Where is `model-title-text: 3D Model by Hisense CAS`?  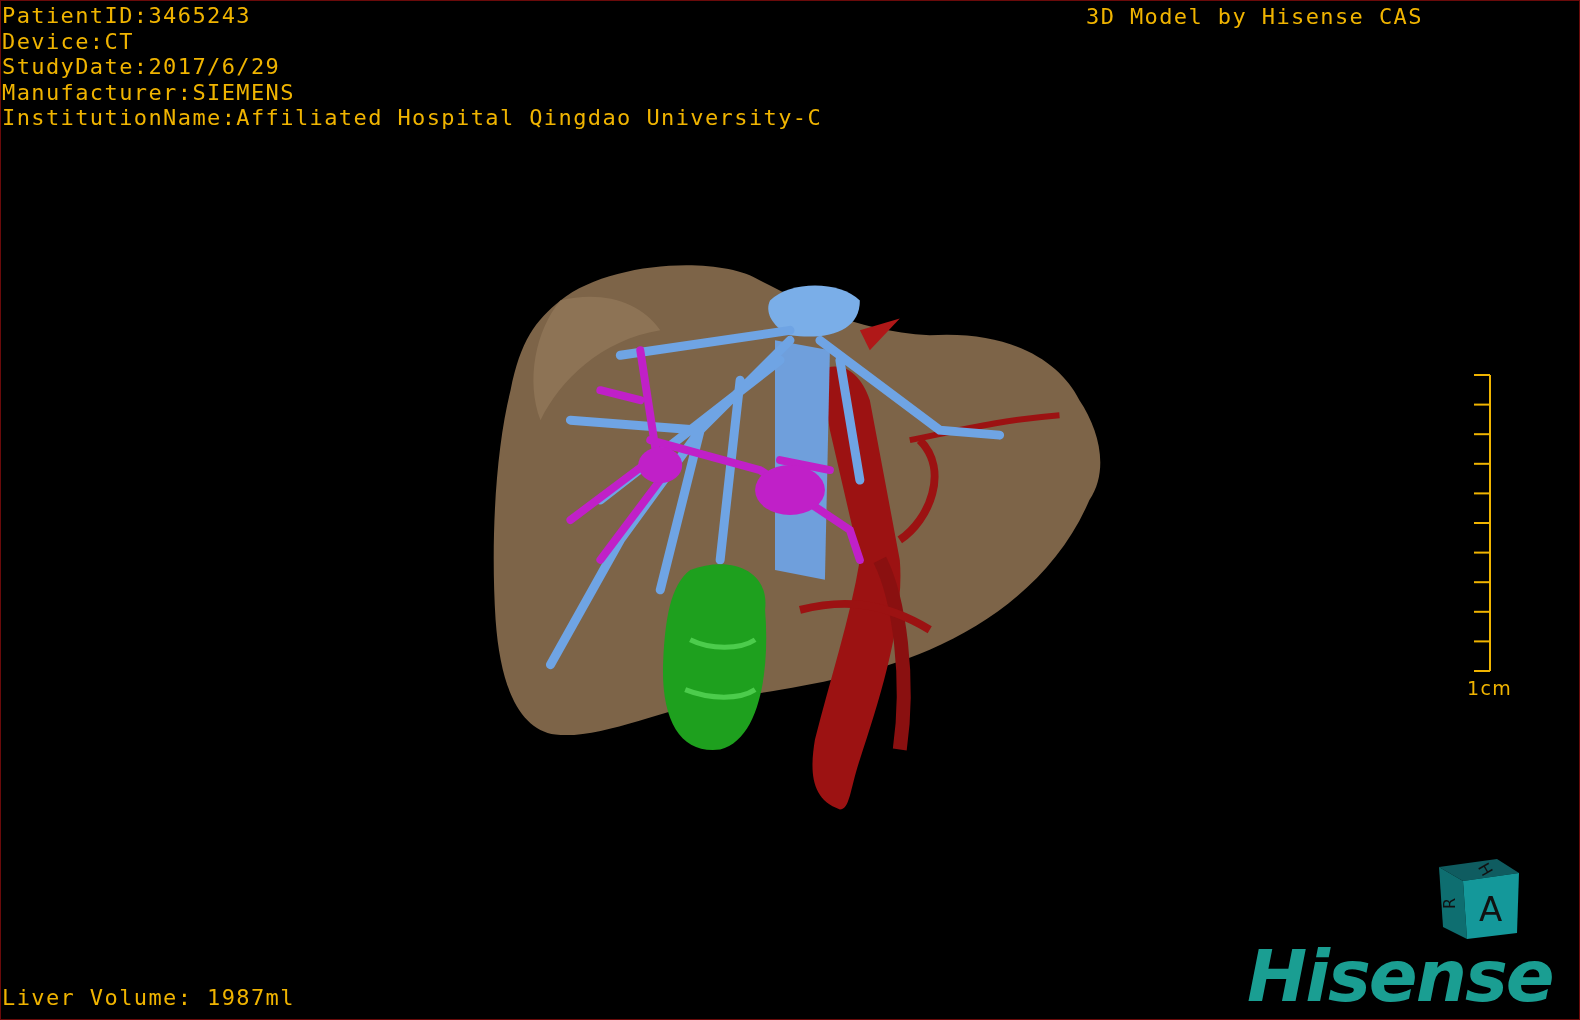 model-title-text: 3D Model by Hisense CAS is located at coordinates (1254, 17).